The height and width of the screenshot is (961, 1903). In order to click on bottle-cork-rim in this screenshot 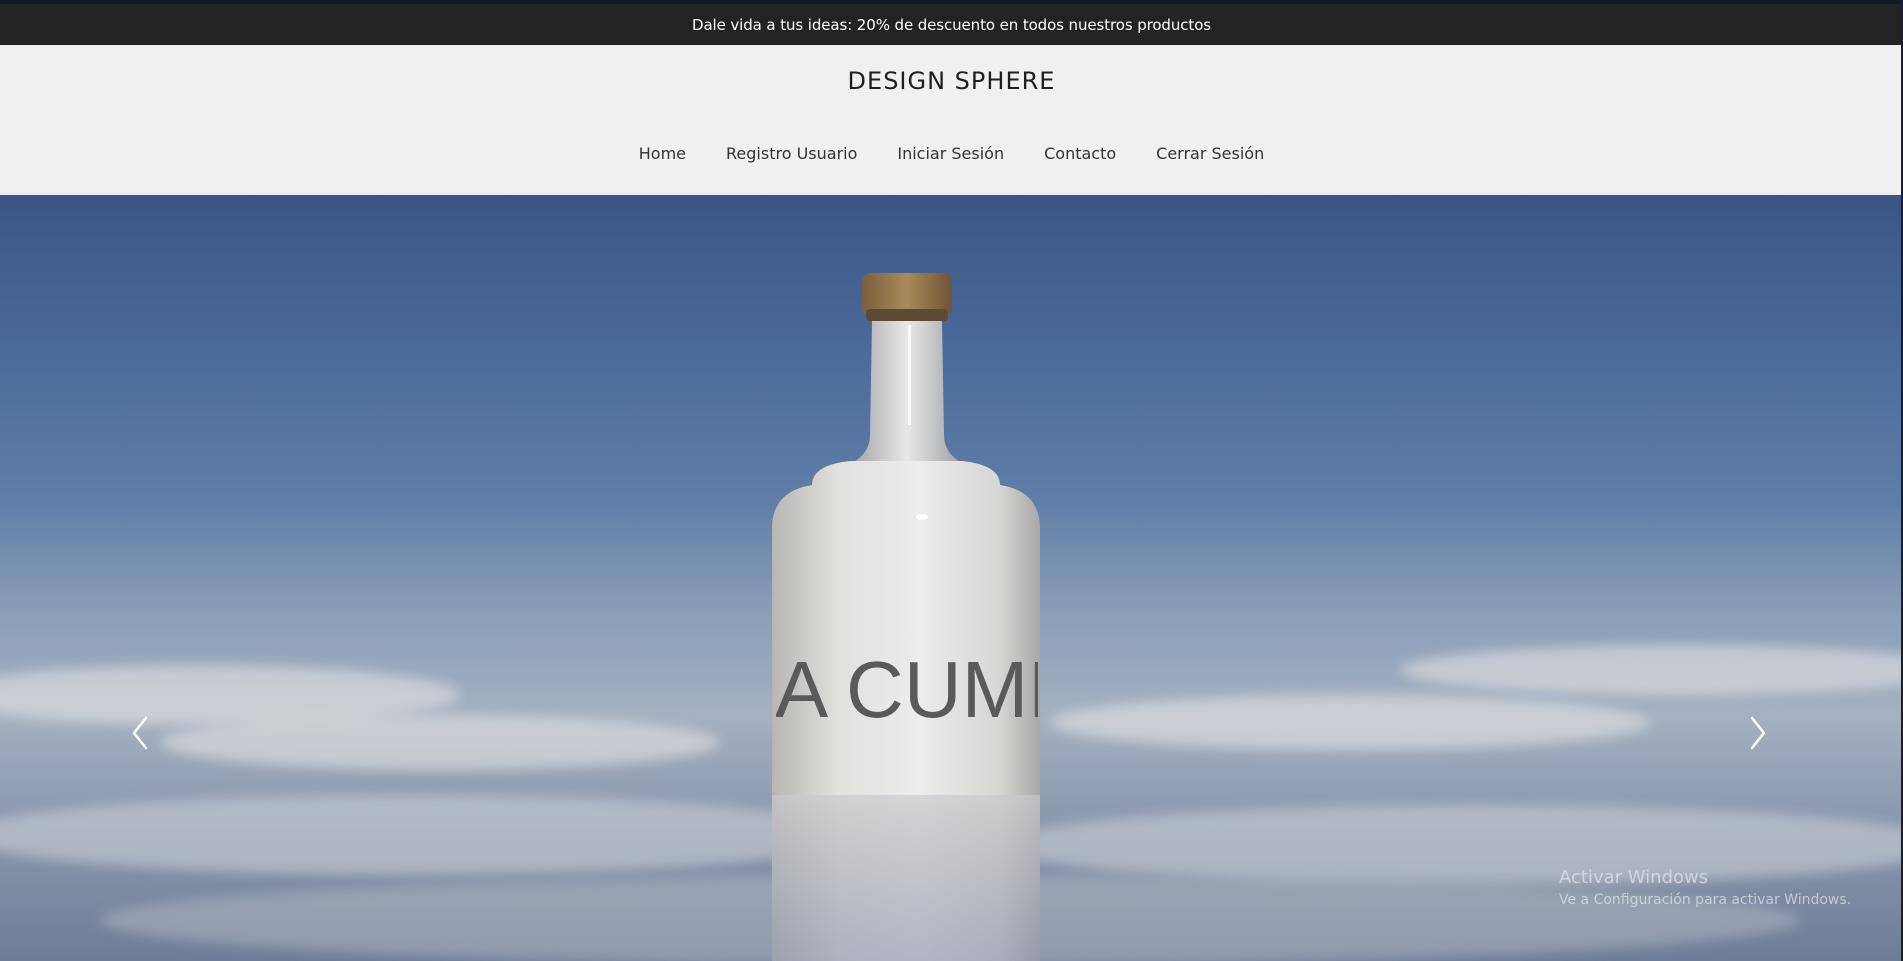, I will do `click(907, 315)`.